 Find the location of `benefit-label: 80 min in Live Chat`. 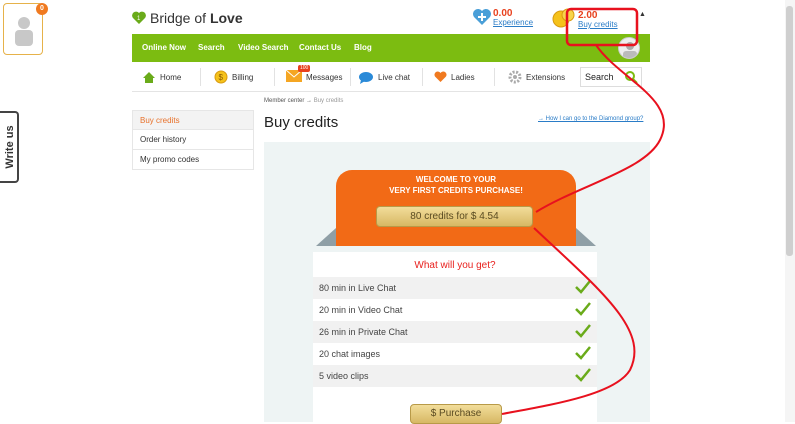

benefit-label: 80 min in Live Chat is located at coordinates (358, 288).